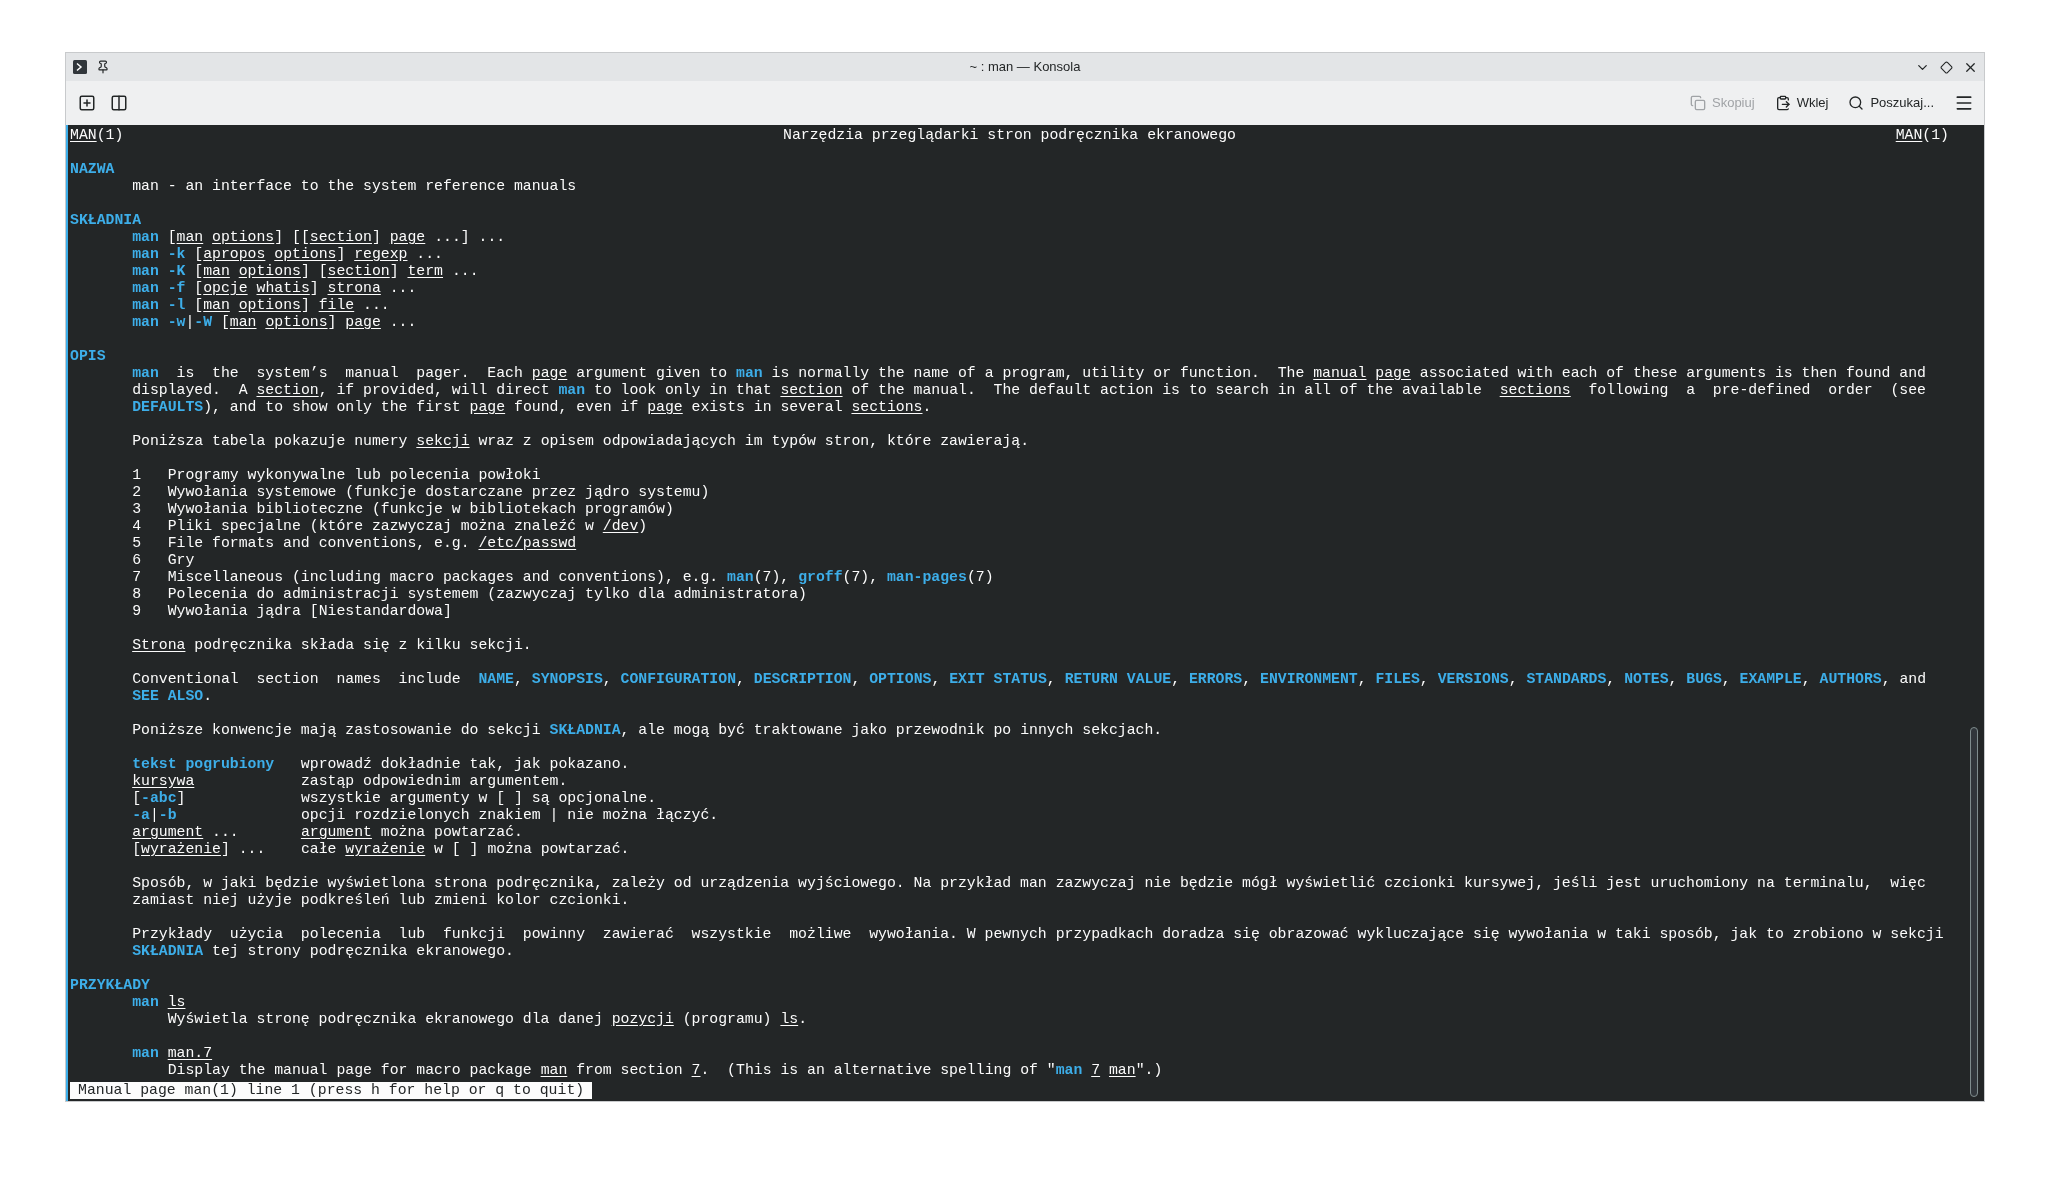  What do you see at coordinates (562, 577) in the screenshot?
I see `terminal-line: 7 Miscellaneous (including macro packages and conventions), e.g. man(7), groff(7), man-pages(7)` at bounding box center [562, 577].